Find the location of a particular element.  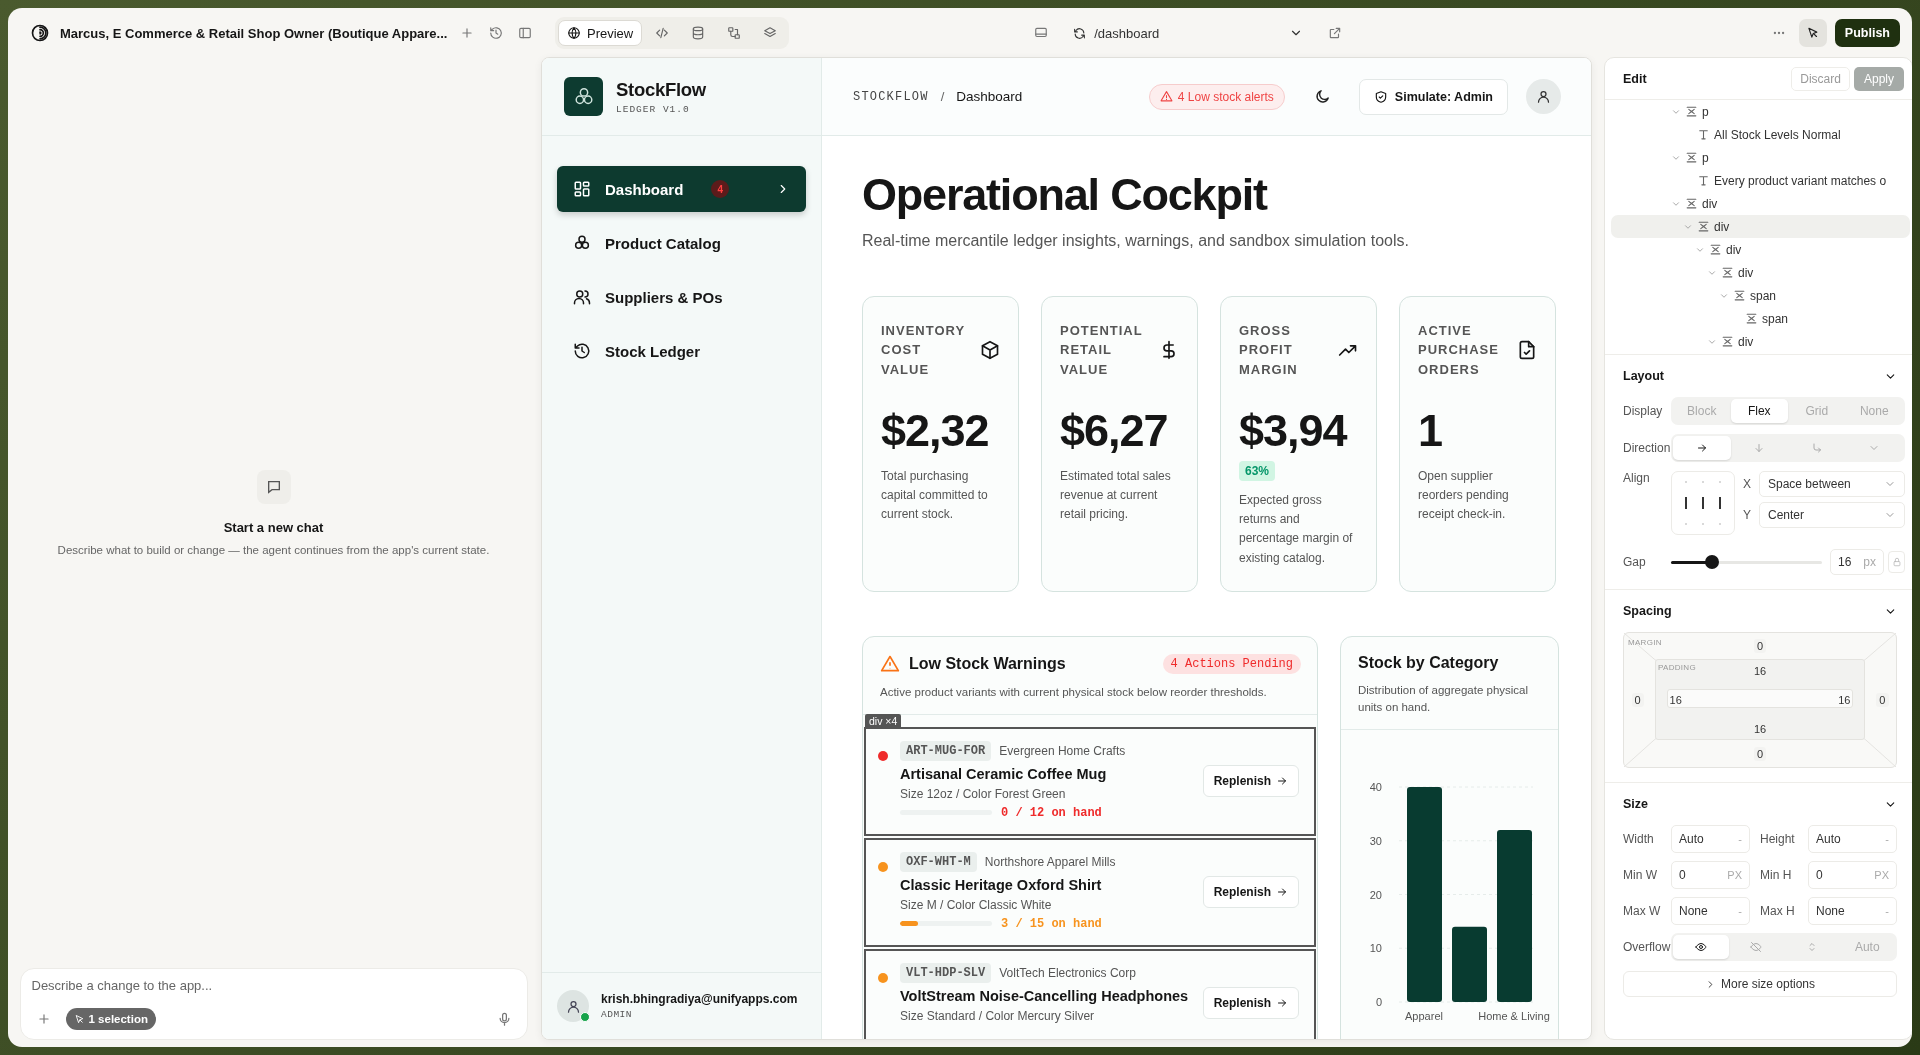

selection-label: div ×4 is located at coordinates (883, 720).